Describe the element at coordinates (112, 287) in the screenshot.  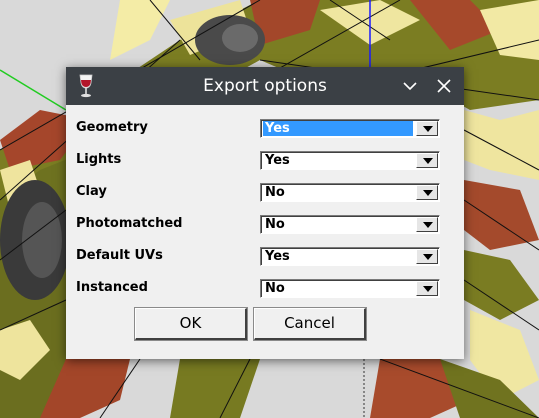
I see `instanced-label: Instanced` at that location.